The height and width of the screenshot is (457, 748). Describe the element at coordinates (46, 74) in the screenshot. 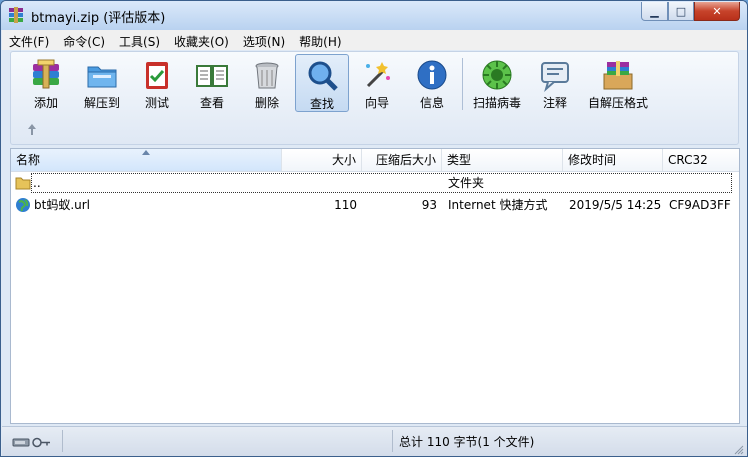

I see `add-archive-icon` at that location.